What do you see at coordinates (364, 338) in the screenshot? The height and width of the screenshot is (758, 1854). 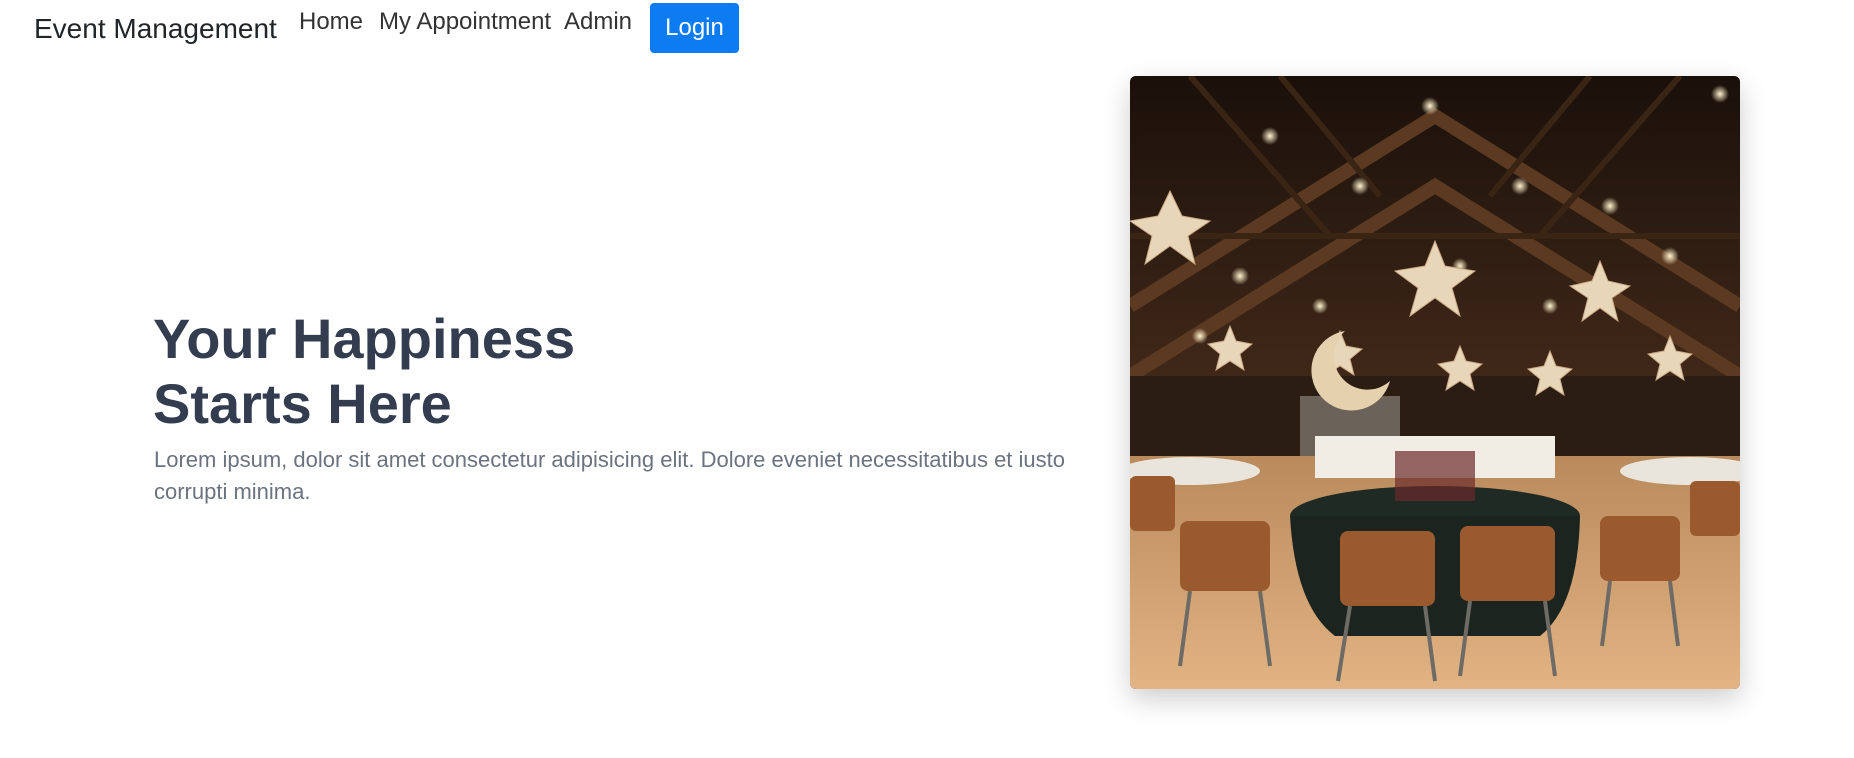 I see `hero-title-line-1: Your Happiness` at bounding box center [364, 338].